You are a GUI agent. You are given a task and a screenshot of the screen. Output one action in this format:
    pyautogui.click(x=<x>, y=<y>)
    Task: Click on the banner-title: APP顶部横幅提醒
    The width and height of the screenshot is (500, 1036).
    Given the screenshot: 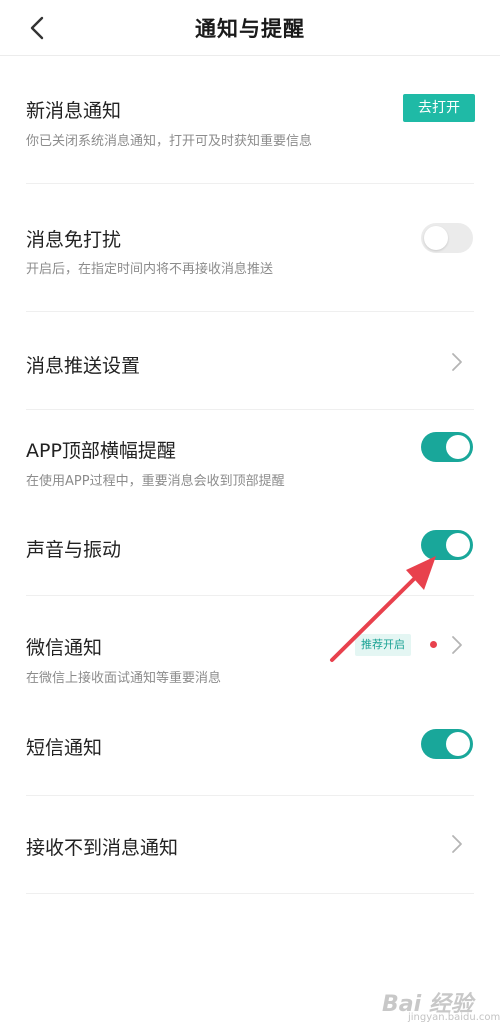 What is the action you would take?
    pyautogui.click(x=101, y=451)
    